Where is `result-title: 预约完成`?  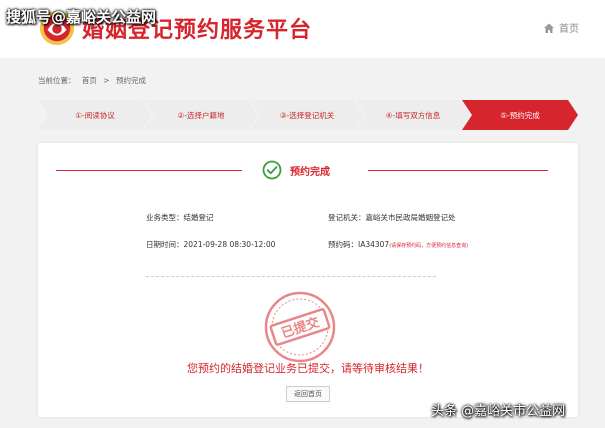 result-title: 预约完成 is located at coordinates (310, 172).